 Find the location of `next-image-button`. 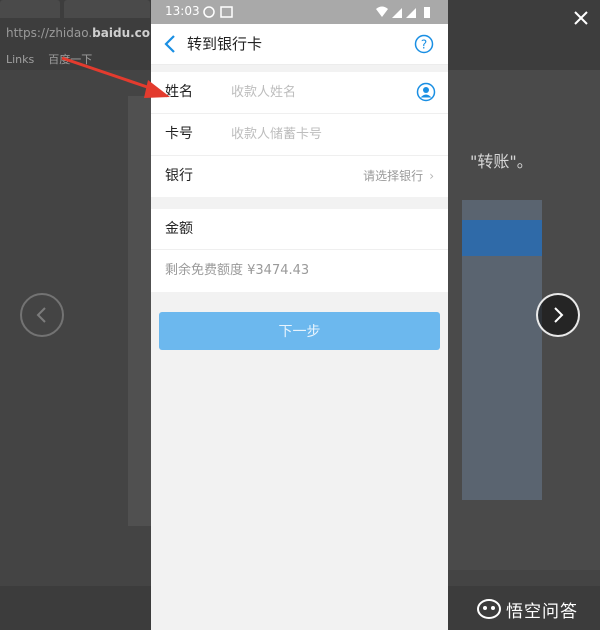

next-image-button is located at coordinates (558, 315).